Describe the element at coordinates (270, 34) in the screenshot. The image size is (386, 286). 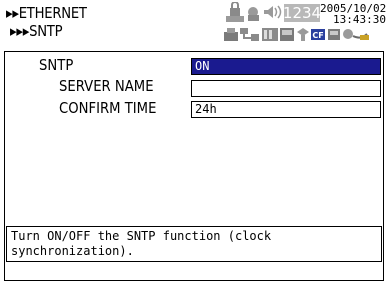
I see `memory-icon` at that location.